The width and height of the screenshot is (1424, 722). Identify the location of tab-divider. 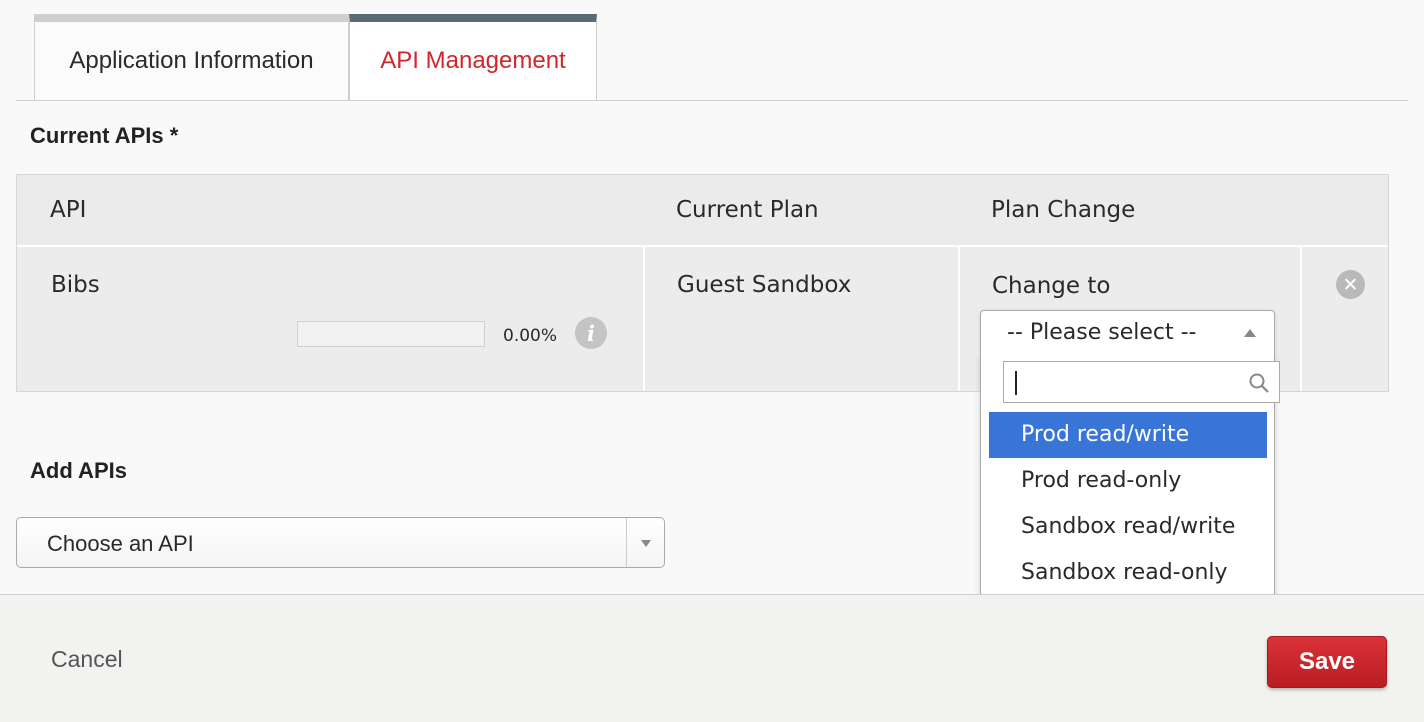
(712, 100).